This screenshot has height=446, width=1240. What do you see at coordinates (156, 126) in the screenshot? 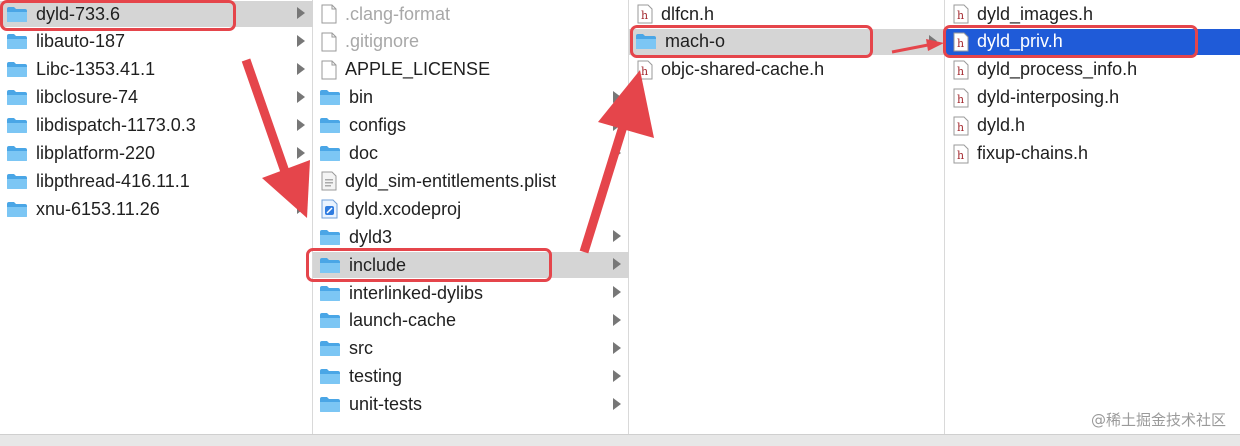
I see `list-item-libdispatch-1173-0-3: libdispatch-1173.0.3` at bounding box center [156, 126].